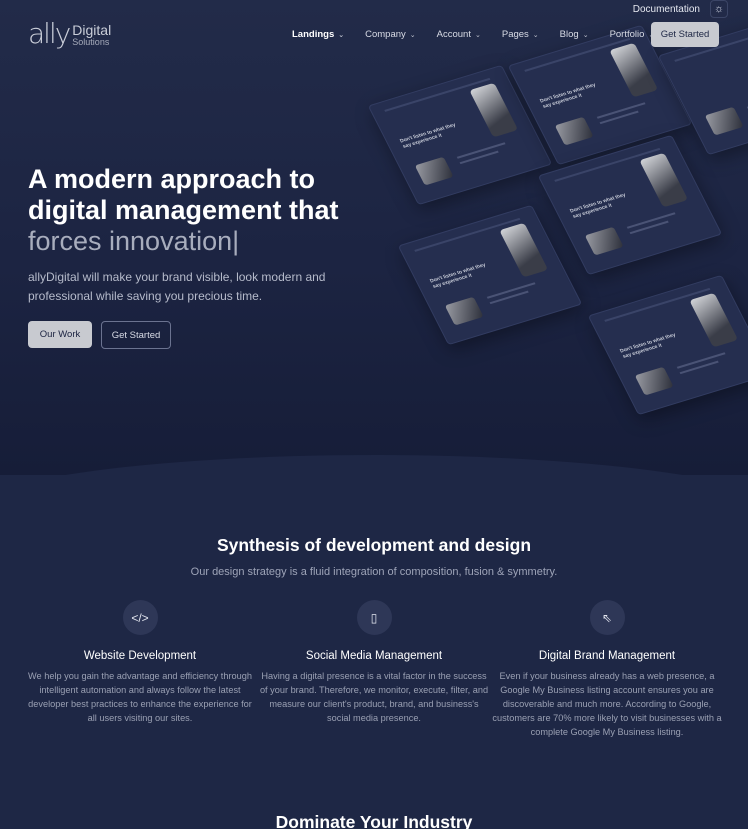 Image resolution: width=748 pixels, height=829 pixels. Describe the element at coordinates (574, 34) in the screenshot. I see `nav-item-blog: Blog ⌄` at that location.